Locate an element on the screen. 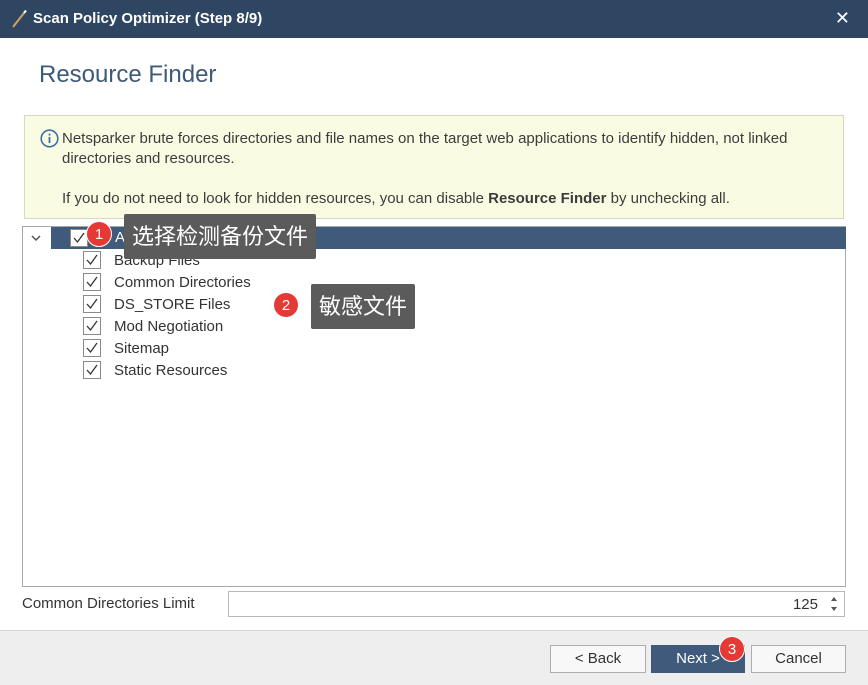 Image resolution: width=868 pixels, height=685 pixels. close-icon: ✕ is located at coordinates (842, 18).